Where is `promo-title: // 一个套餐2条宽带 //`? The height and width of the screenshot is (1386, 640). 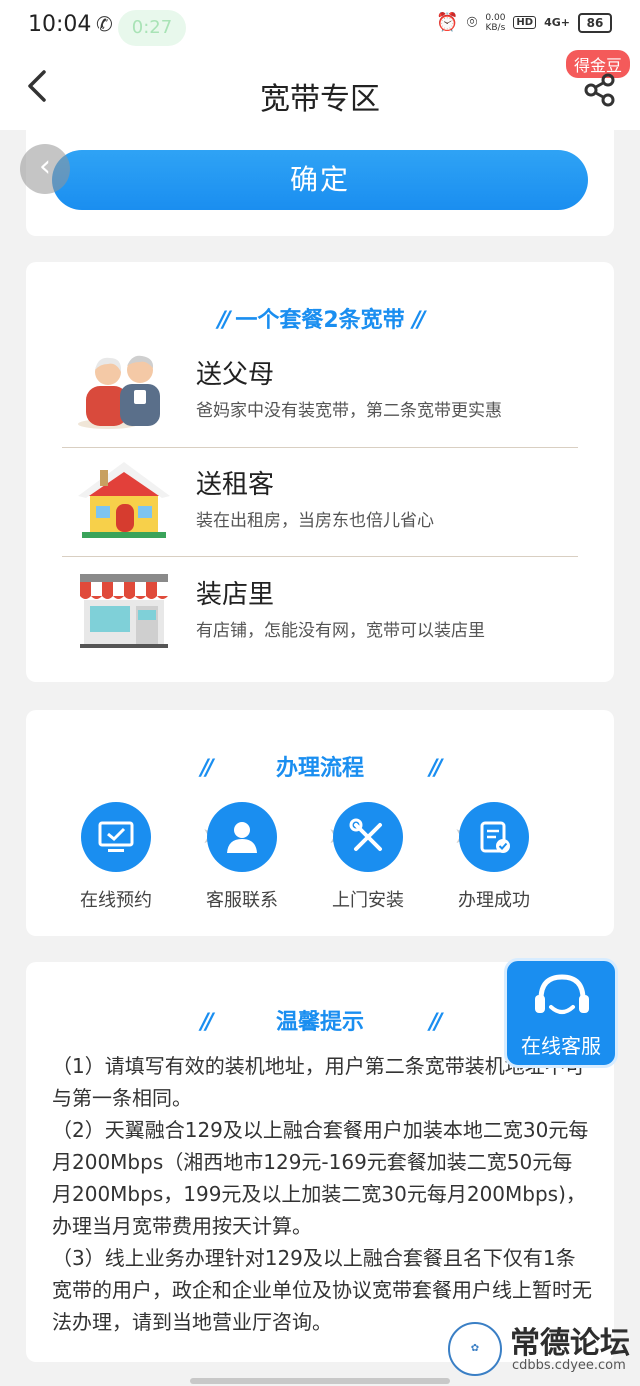 promo-title: // 一个套餐2条宽带 // is located at coordinates (321, 320).